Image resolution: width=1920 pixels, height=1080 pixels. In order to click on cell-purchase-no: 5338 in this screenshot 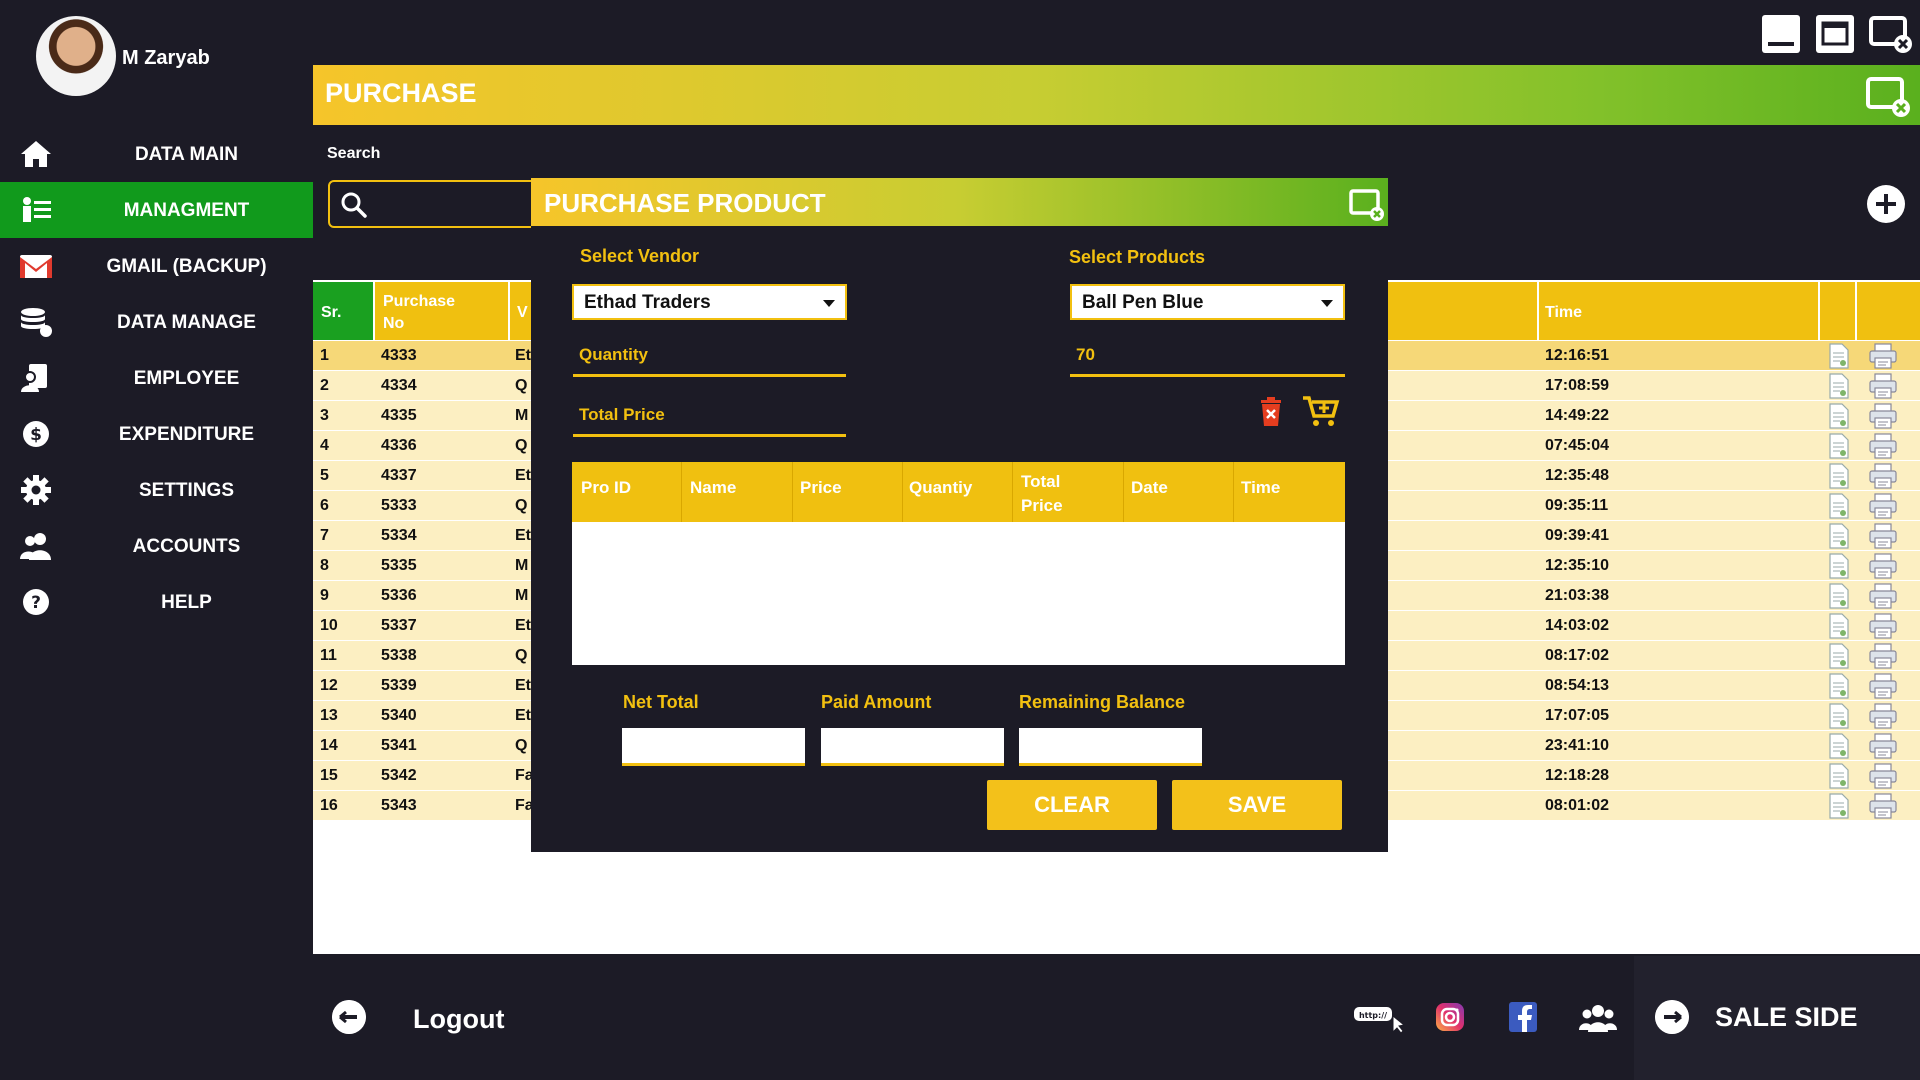, I will do `click(399, 655)`.